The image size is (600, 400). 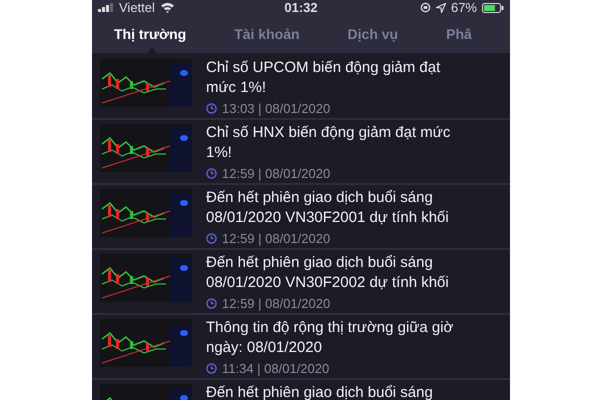 I want to click on news-time: 13:03 | 08/01/2020, so click(x=276, y=108).